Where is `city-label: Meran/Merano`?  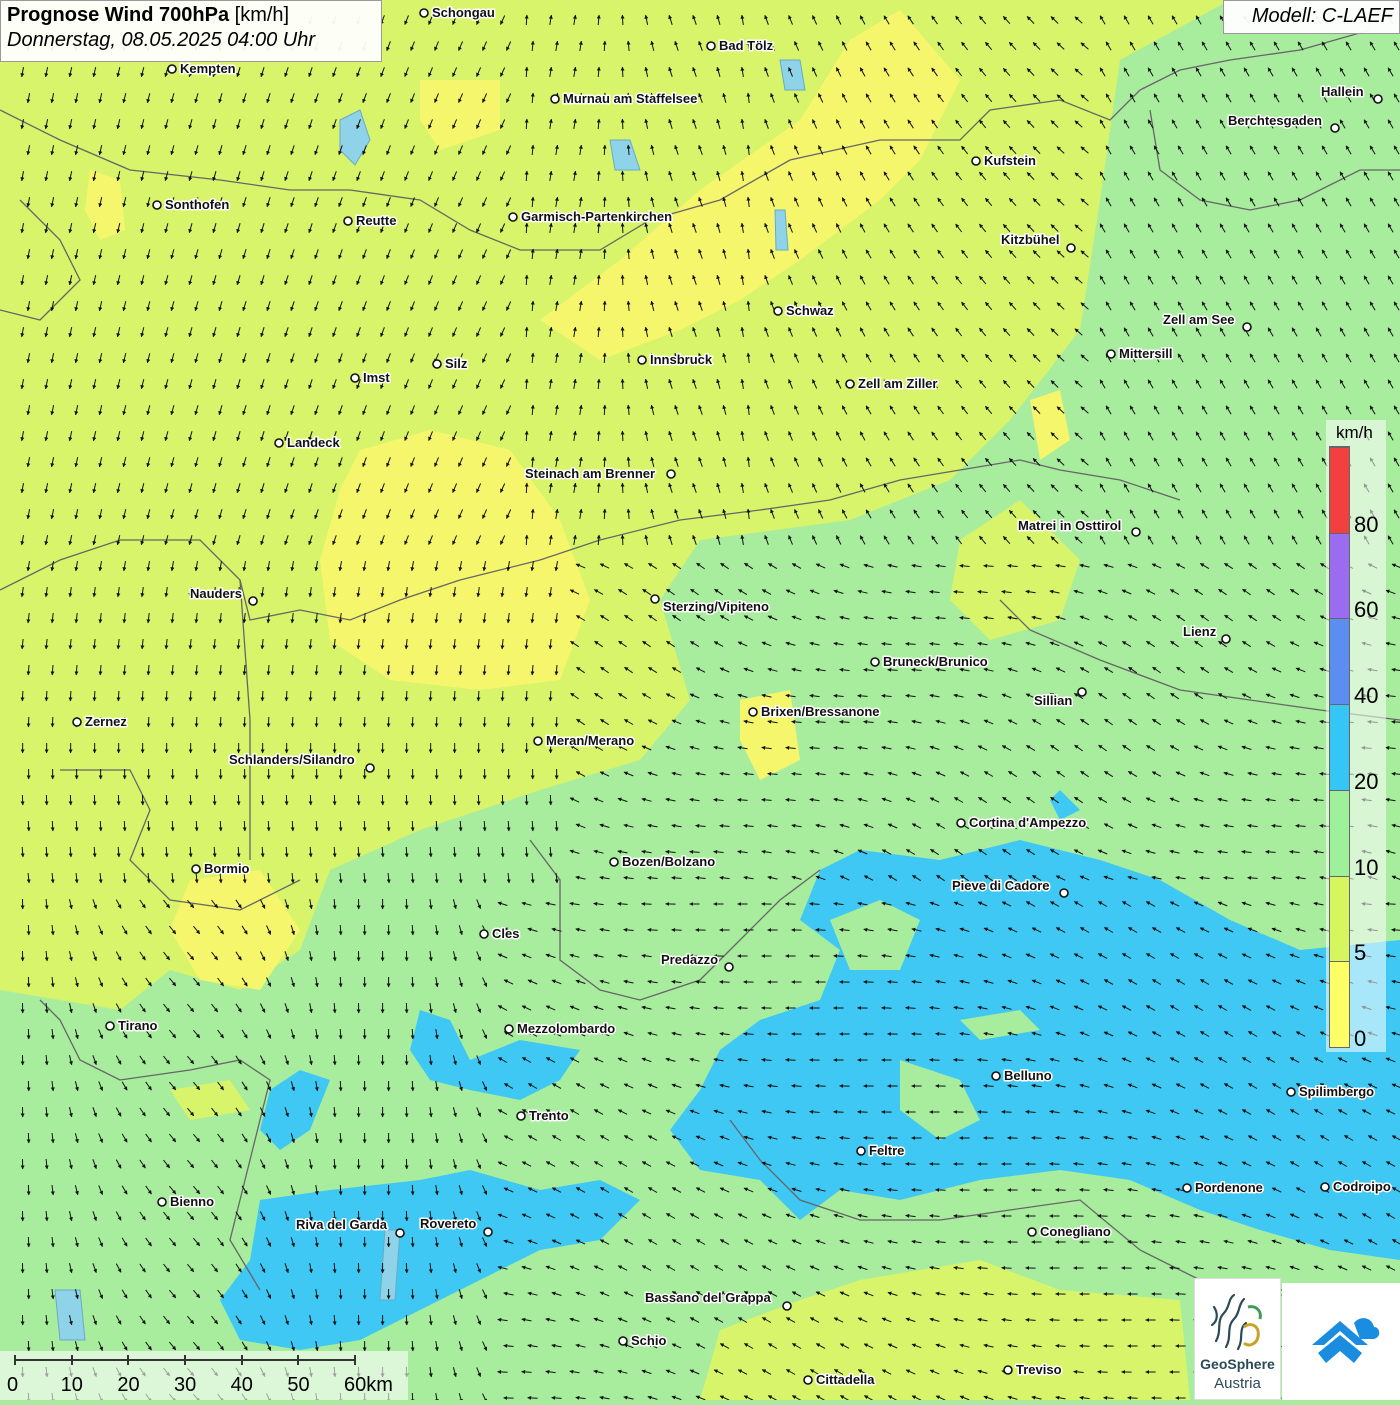 city-label: Meran/Merano is located at coordinates (590, 740).